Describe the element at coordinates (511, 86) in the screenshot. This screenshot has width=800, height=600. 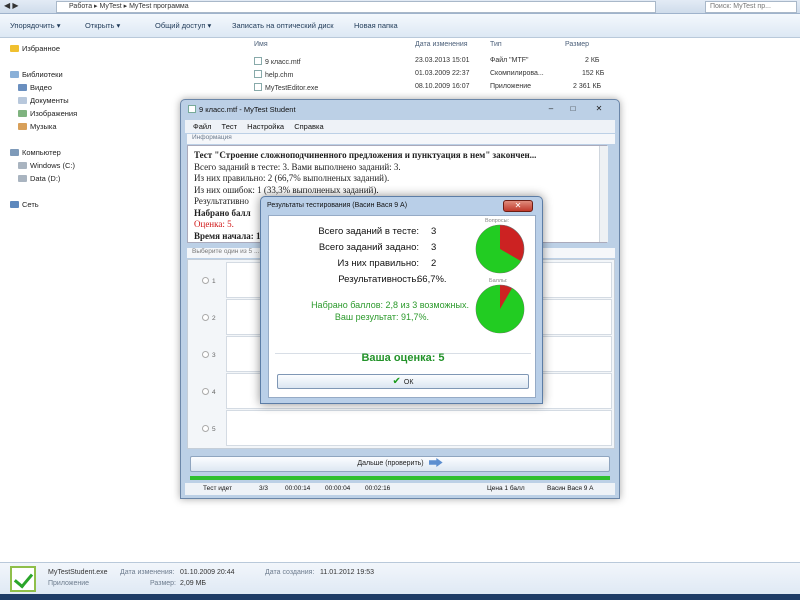
I see `file-type: Приложение` at that location.